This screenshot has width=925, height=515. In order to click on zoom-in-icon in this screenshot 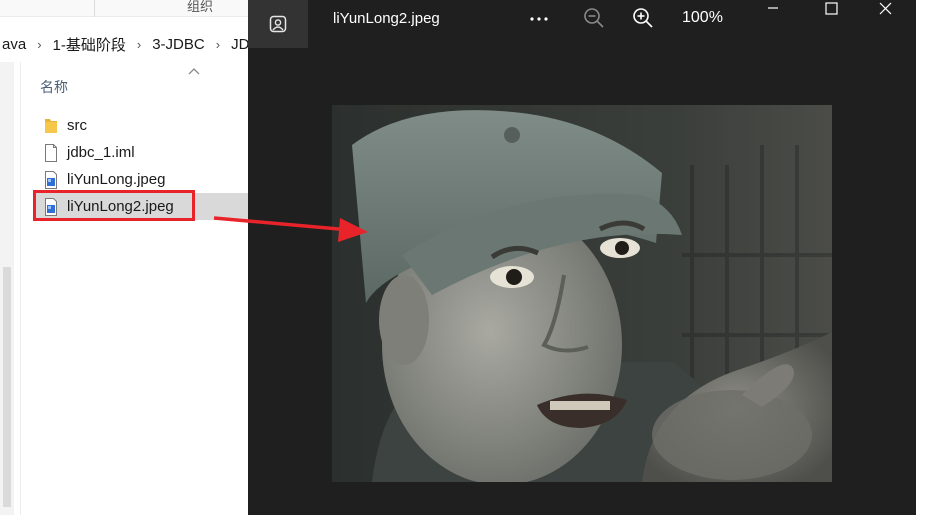, I will do `click(643, 18)`.